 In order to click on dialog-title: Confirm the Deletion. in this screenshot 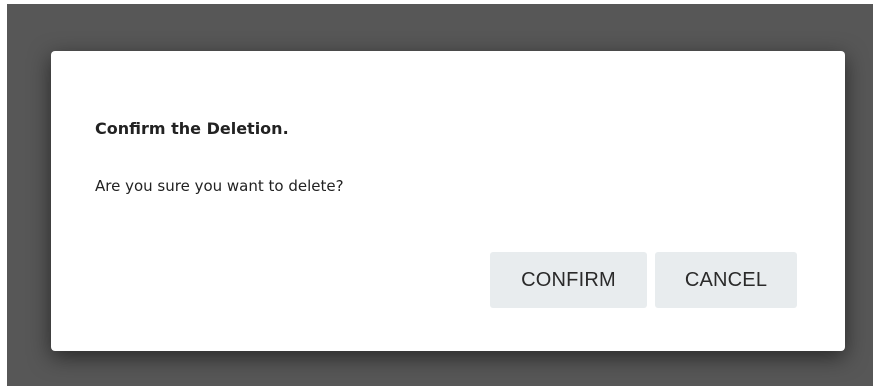, I will do `click(192, 128)`.